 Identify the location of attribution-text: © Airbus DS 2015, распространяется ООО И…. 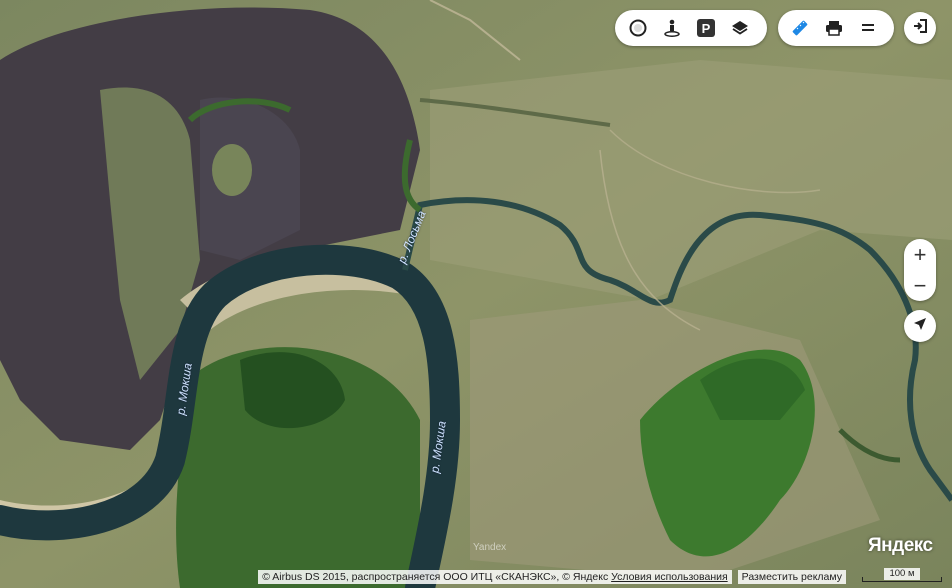
(435, 577).